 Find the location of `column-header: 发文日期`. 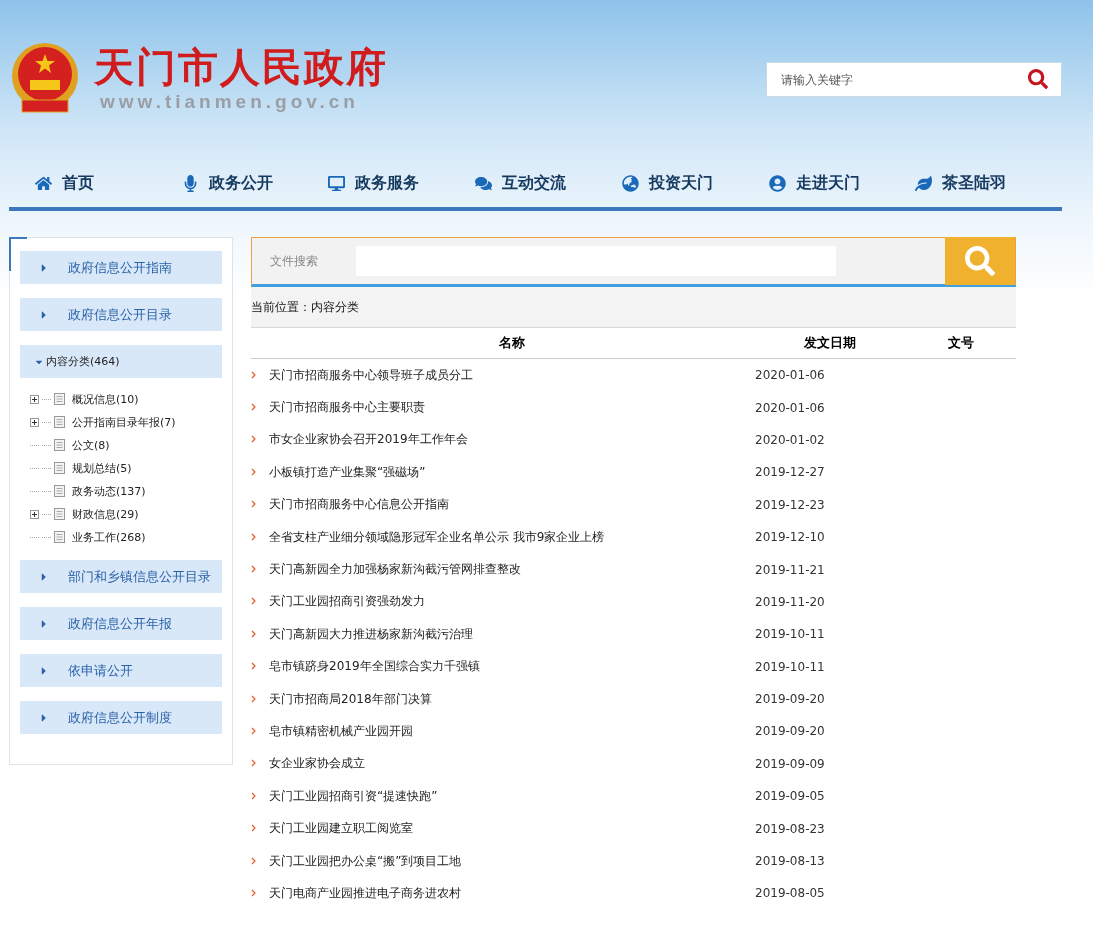

column-header: 发文日期 is located at coordinates (830, 343).